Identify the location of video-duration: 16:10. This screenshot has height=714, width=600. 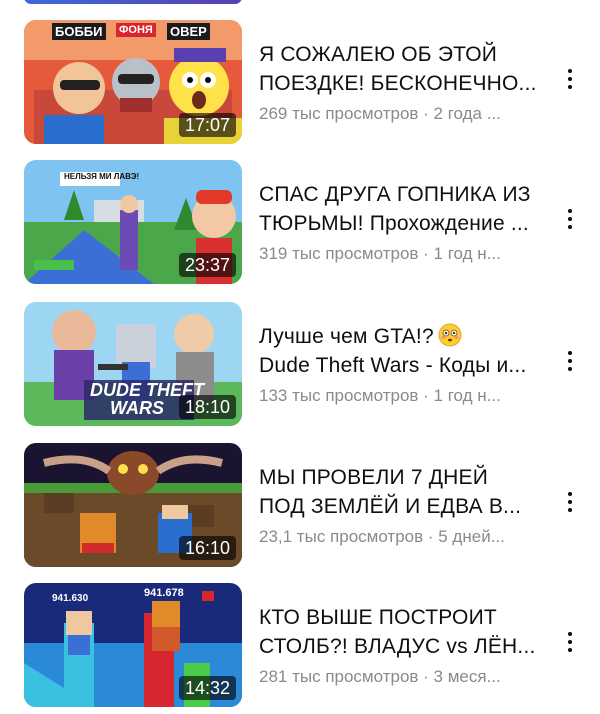
(207, 548).